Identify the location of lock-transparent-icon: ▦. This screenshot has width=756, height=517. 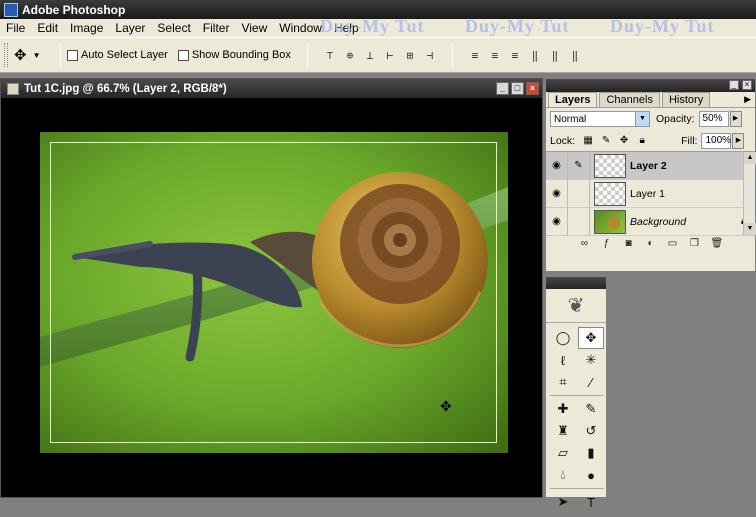
(588, 141).